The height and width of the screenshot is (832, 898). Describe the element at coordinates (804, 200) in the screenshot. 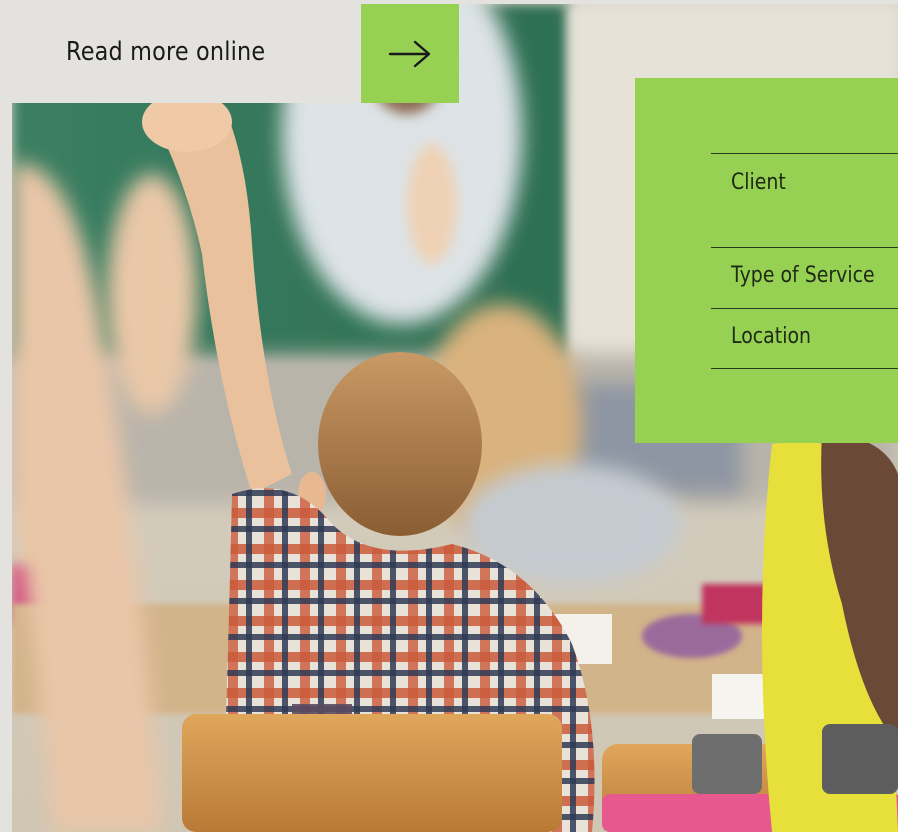

I see `info-row-client: Client` at that location.